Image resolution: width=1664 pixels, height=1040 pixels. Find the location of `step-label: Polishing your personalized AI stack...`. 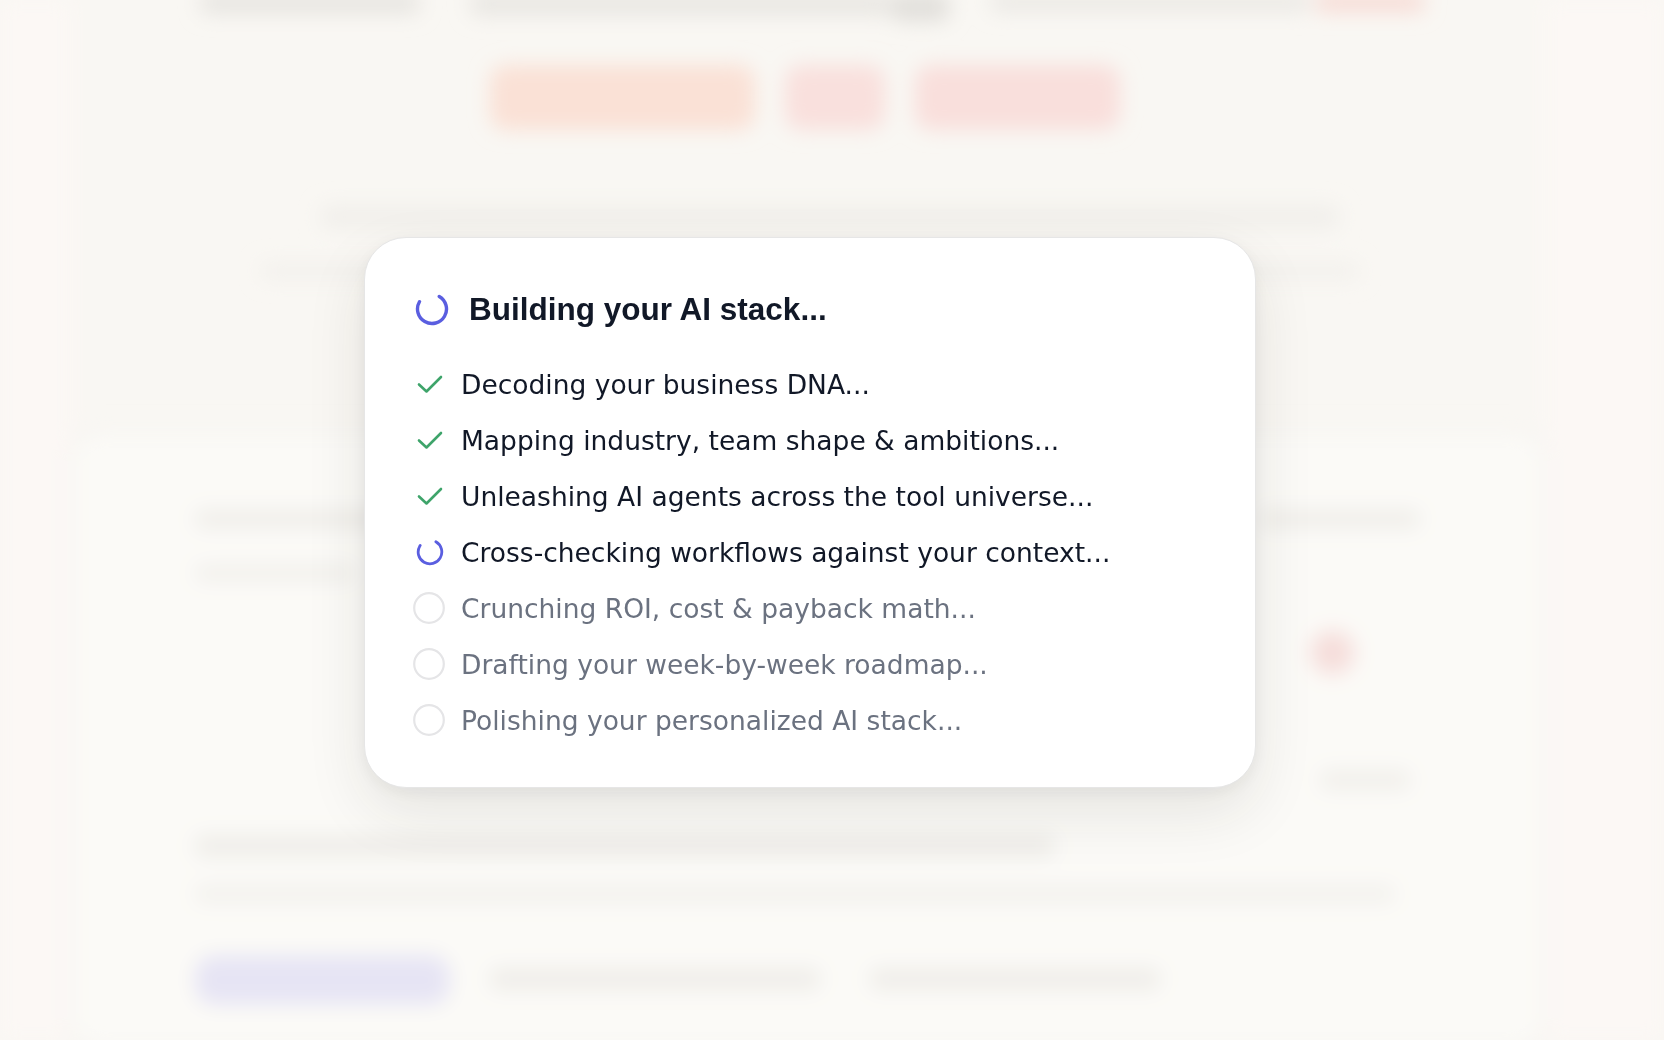

step-label: Polishing your personalized AI stack... is located at coordinates (712, 720).